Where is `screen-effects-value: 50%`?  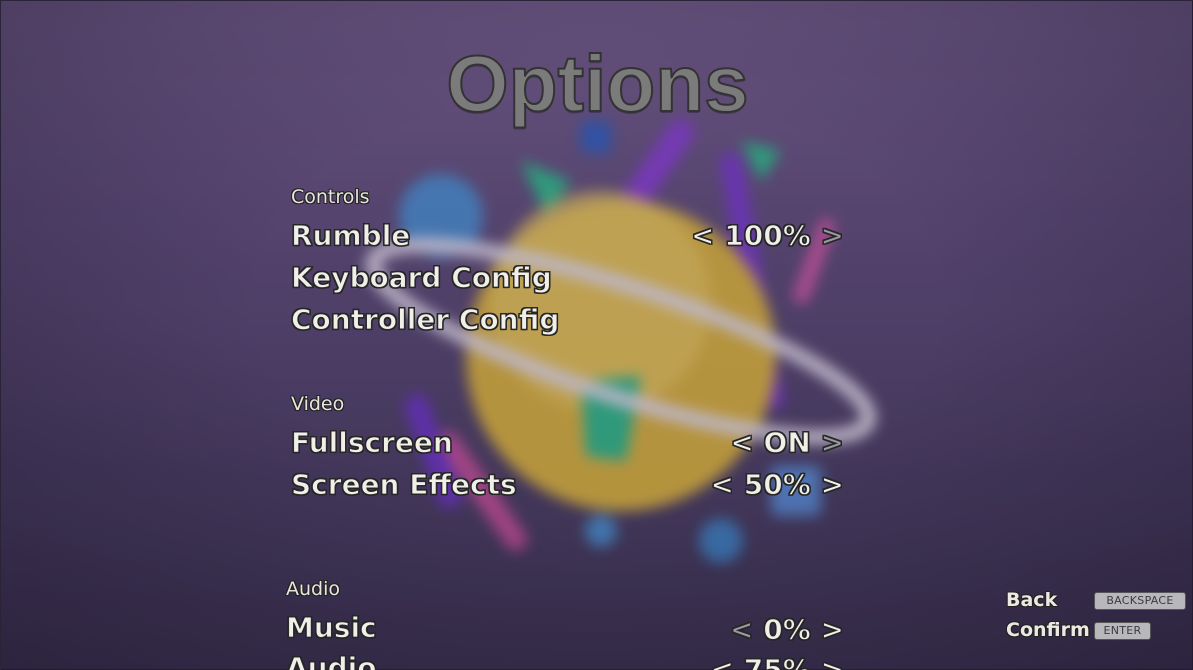 screen-effects-value: 50% is located at coordinates (777, 485).